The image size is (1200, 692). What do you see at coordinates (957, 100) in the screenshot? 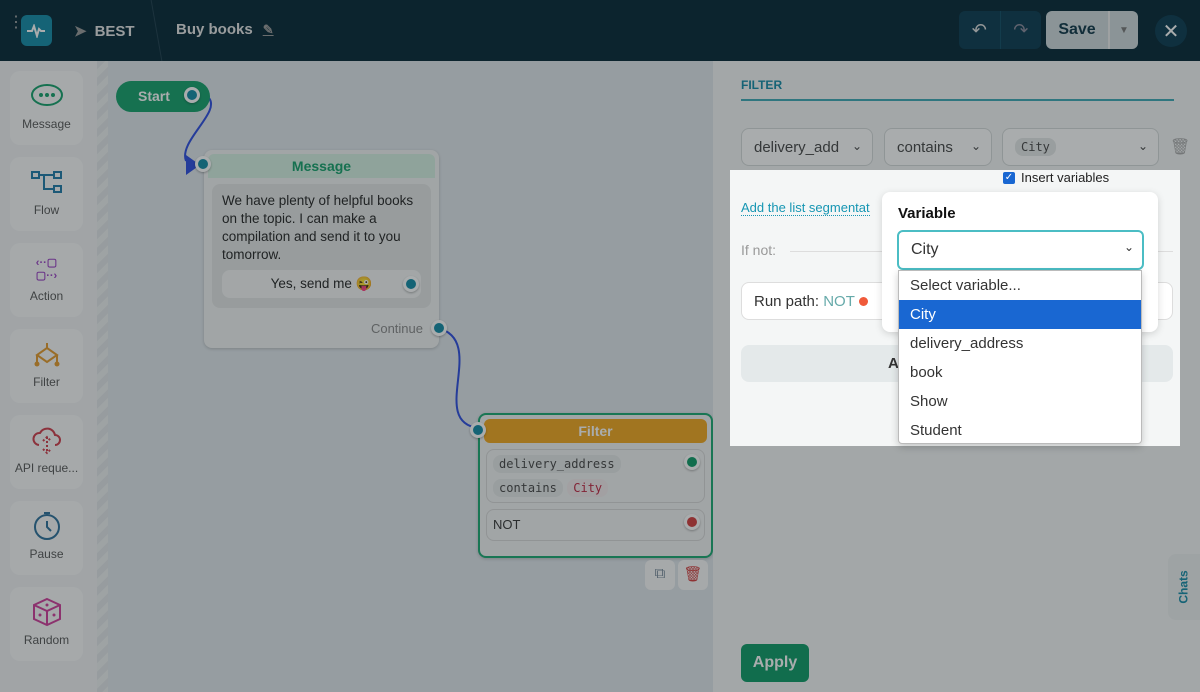
I see `heading-underline` at bounding box center [957, 100].